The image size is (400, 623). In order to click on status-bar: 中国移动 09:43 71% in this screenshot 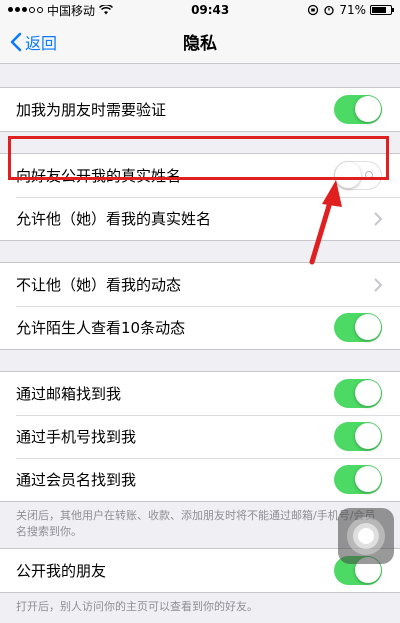, I will do `click(200, 10)`.